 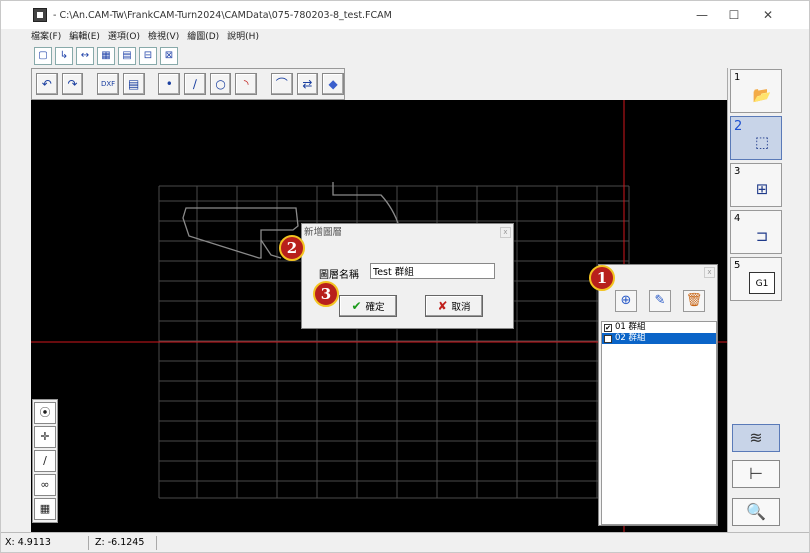 I want to click on step-tab-path: 4 ⊐, so click(x=756, y=232).